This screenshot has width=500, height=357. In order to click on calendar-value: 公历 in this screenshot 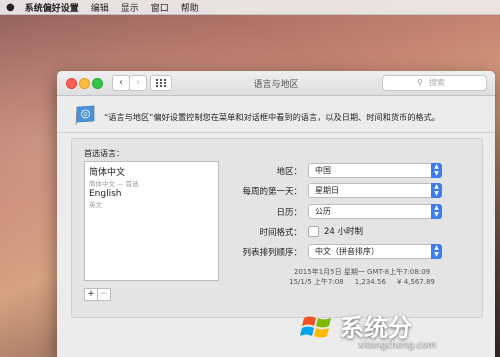, I will do `click(323, 211)`.